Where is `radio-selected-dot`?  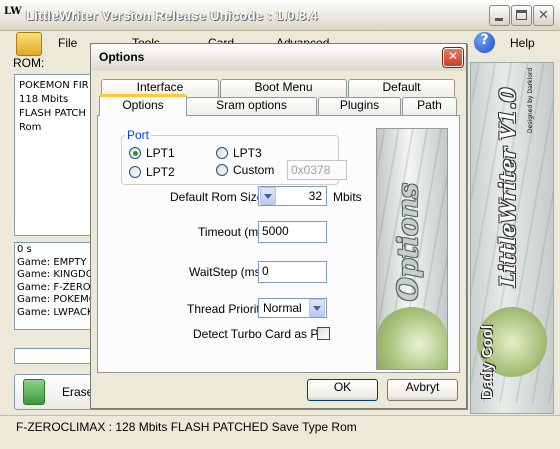 radio-selected-dot is located at coordinates (135, 153).